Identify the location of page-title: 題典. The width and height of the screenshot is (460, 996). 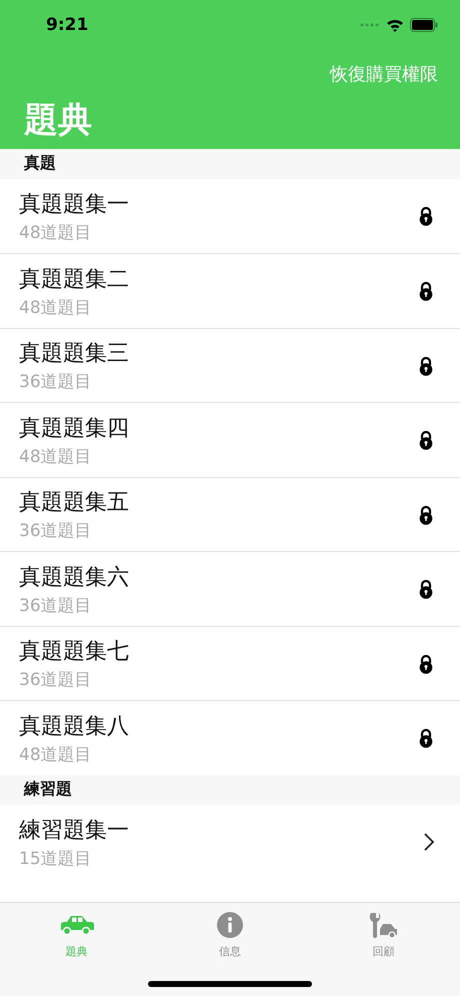
(57, 120).